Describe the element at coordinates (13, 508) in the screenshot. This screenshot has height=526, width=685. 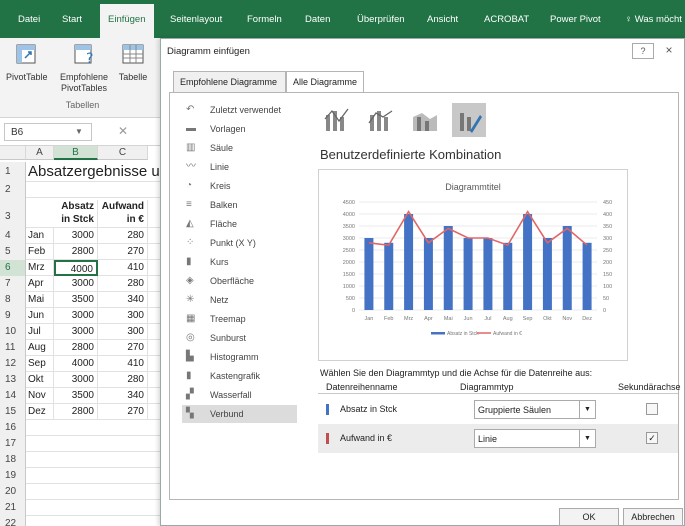
I see `row-number: 21` at that location.